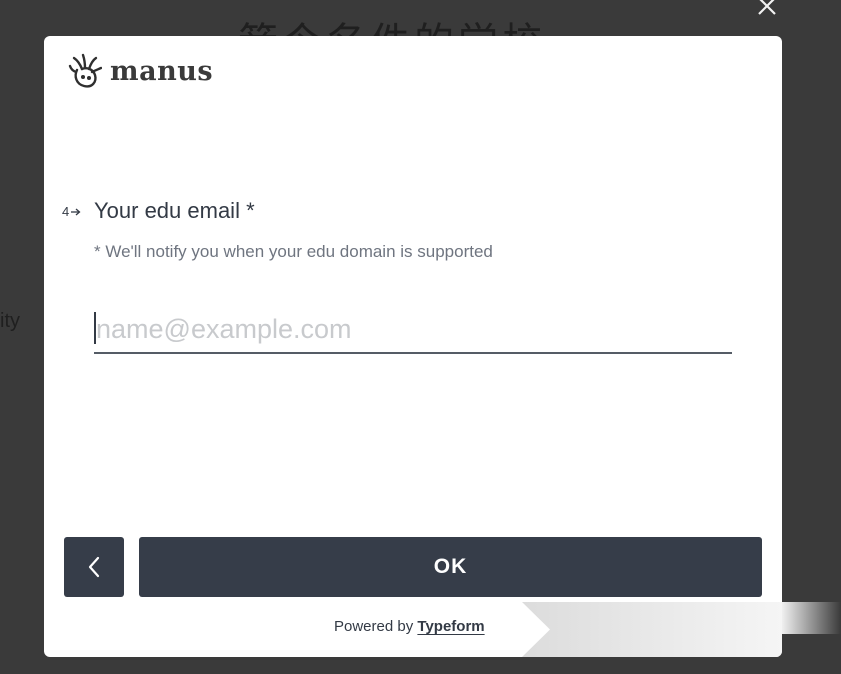 Image resolution: width=841 pixels, height=674 pixels. What do you see at coordinates (450, 567) in the screenshot?
I see `ok-button: OK` at bounding box center [450, 567].